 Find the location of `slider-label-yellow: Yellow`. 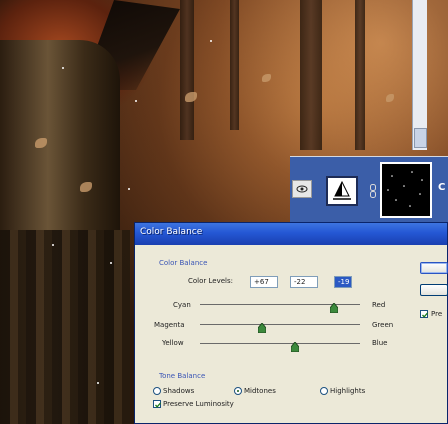

slider-label-yellow: Yellow is located at coordinates (173, 343).